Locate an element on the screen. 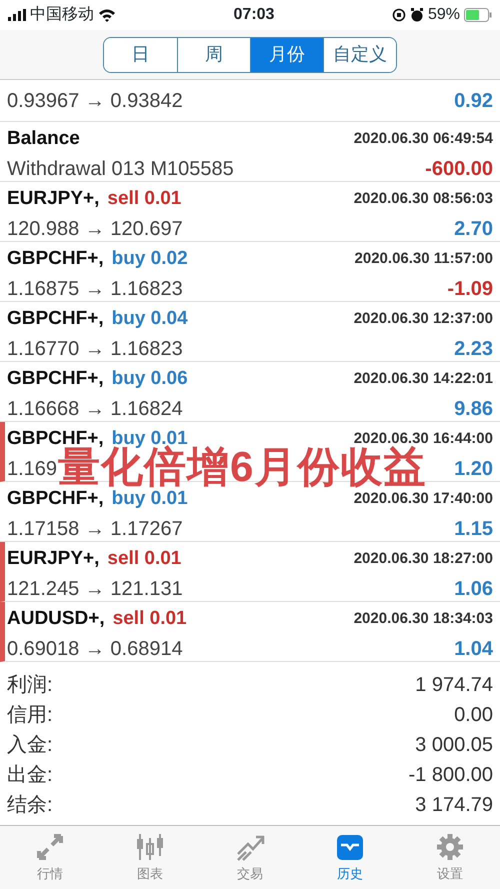 The image size is (500, 889). trade-prices: 1.16770 → 1.16823 is located at coordinates (95, 349).